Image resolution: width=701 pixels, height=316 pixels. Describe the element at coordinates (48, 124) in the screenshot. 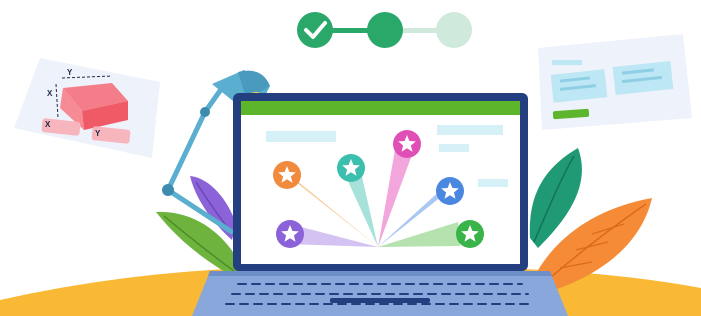

I see `x-chip-label: X` at that location.